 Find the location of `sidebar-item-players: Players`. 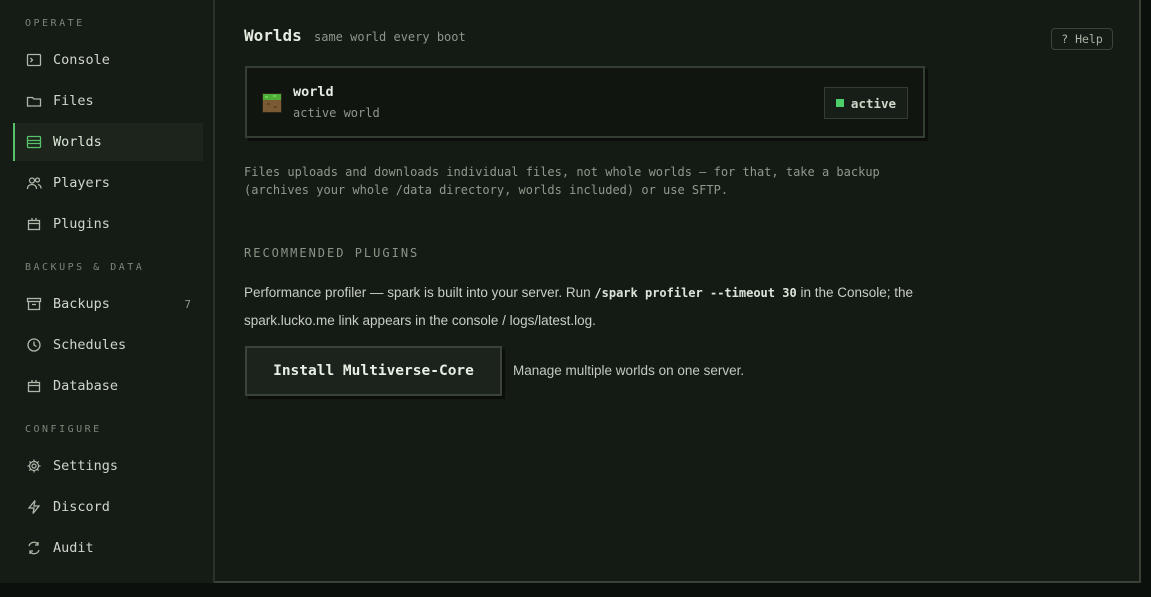

sidebar-item-players: Players is located at coordinates (108, 183).